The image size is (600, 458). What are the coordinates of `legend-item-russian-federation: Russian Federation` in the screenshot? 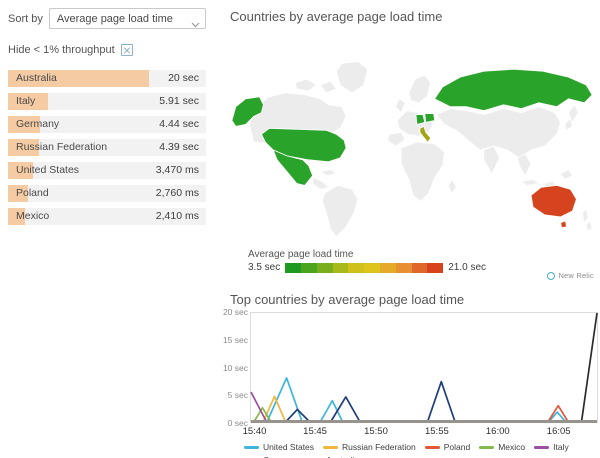 It's located at (369, 447).